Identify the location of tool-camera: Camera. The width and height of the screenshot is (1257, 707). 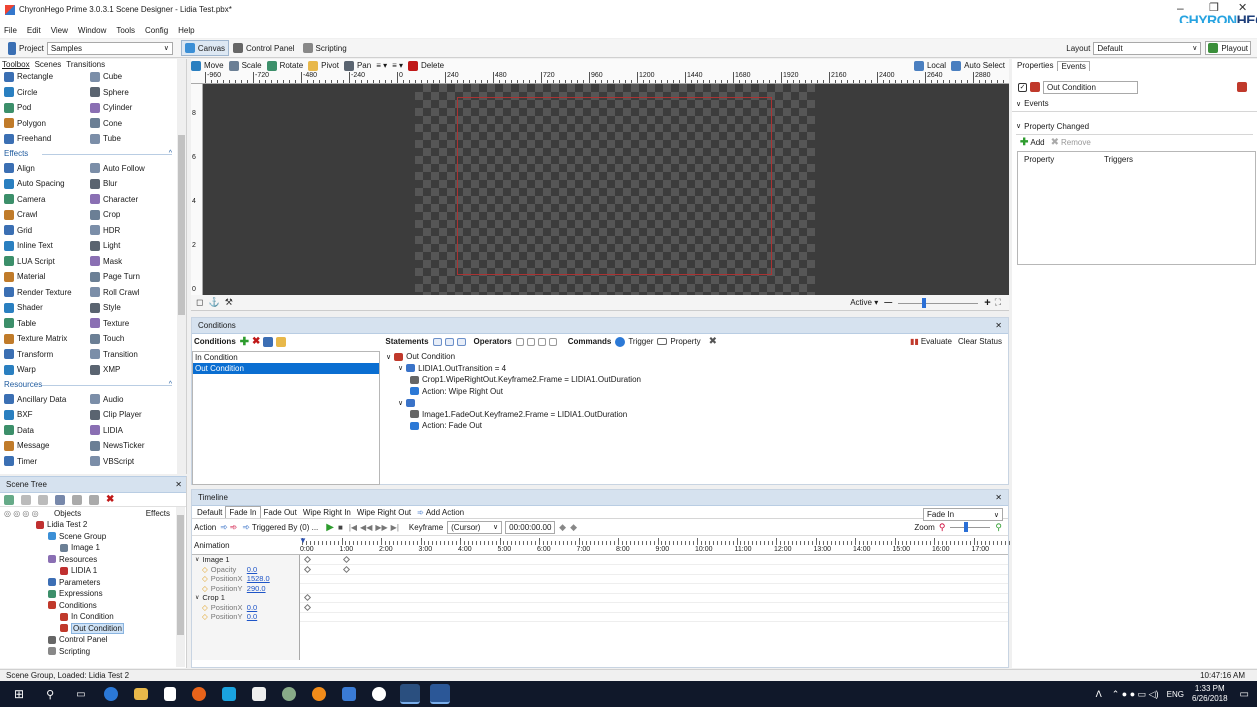
(43, 200).